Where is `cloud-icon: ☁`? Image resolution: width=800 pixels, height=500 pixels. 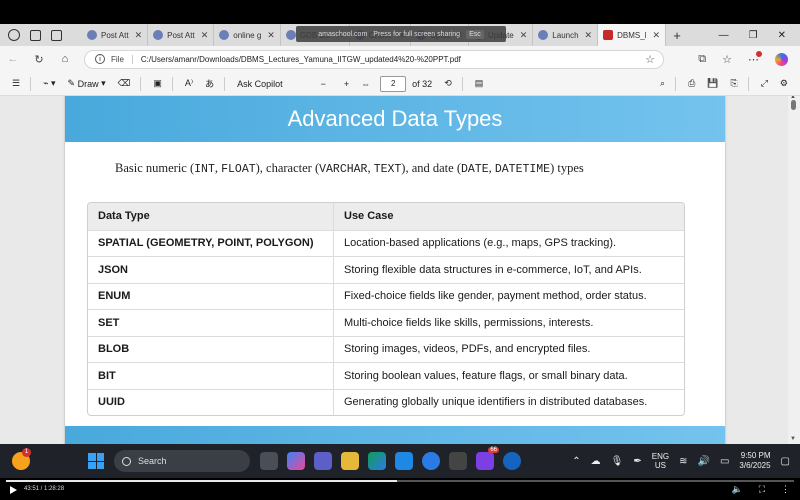
cloud-icon: ☁ is located at coordinates (596, 461).